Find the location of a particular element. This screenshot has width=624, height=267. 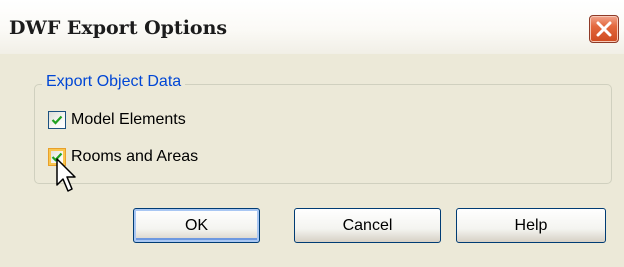

close-x-icon is located at coordinates (604, 29).